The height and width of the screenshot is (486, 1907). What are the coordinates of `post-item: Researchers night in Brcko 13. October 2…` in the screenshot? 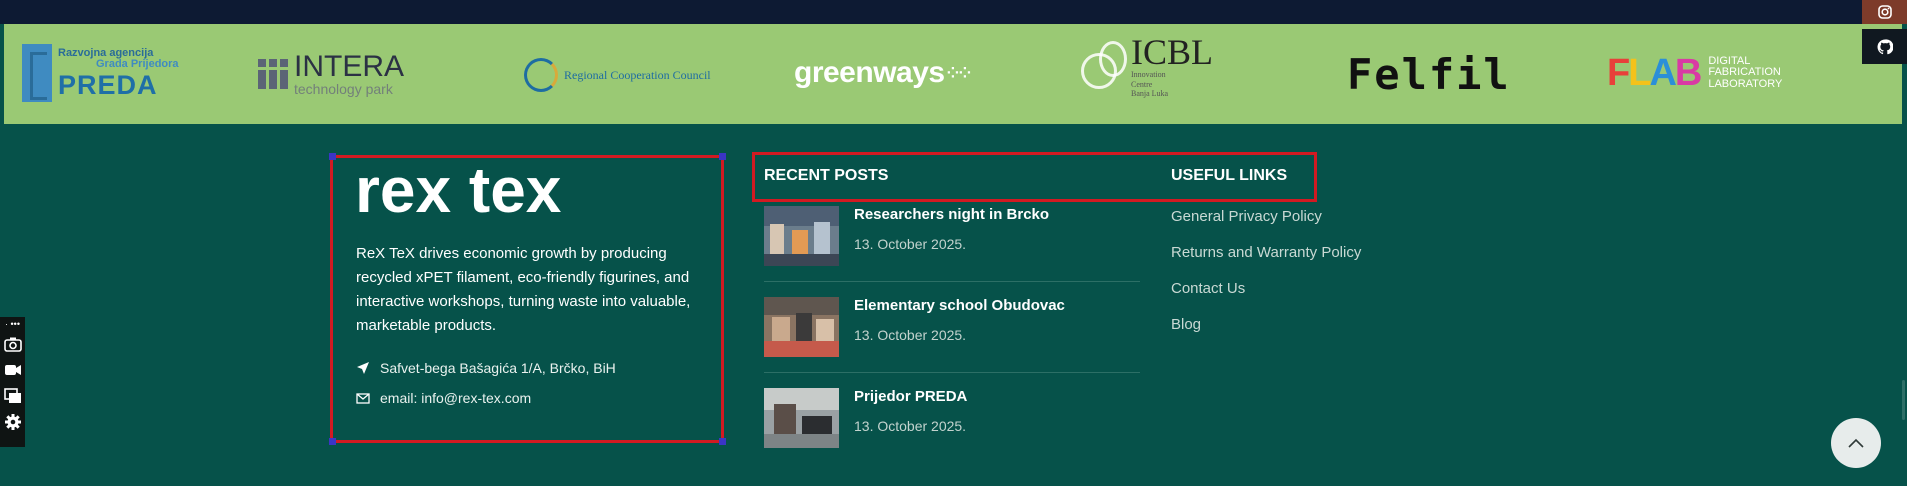 It's located at (952, 246).